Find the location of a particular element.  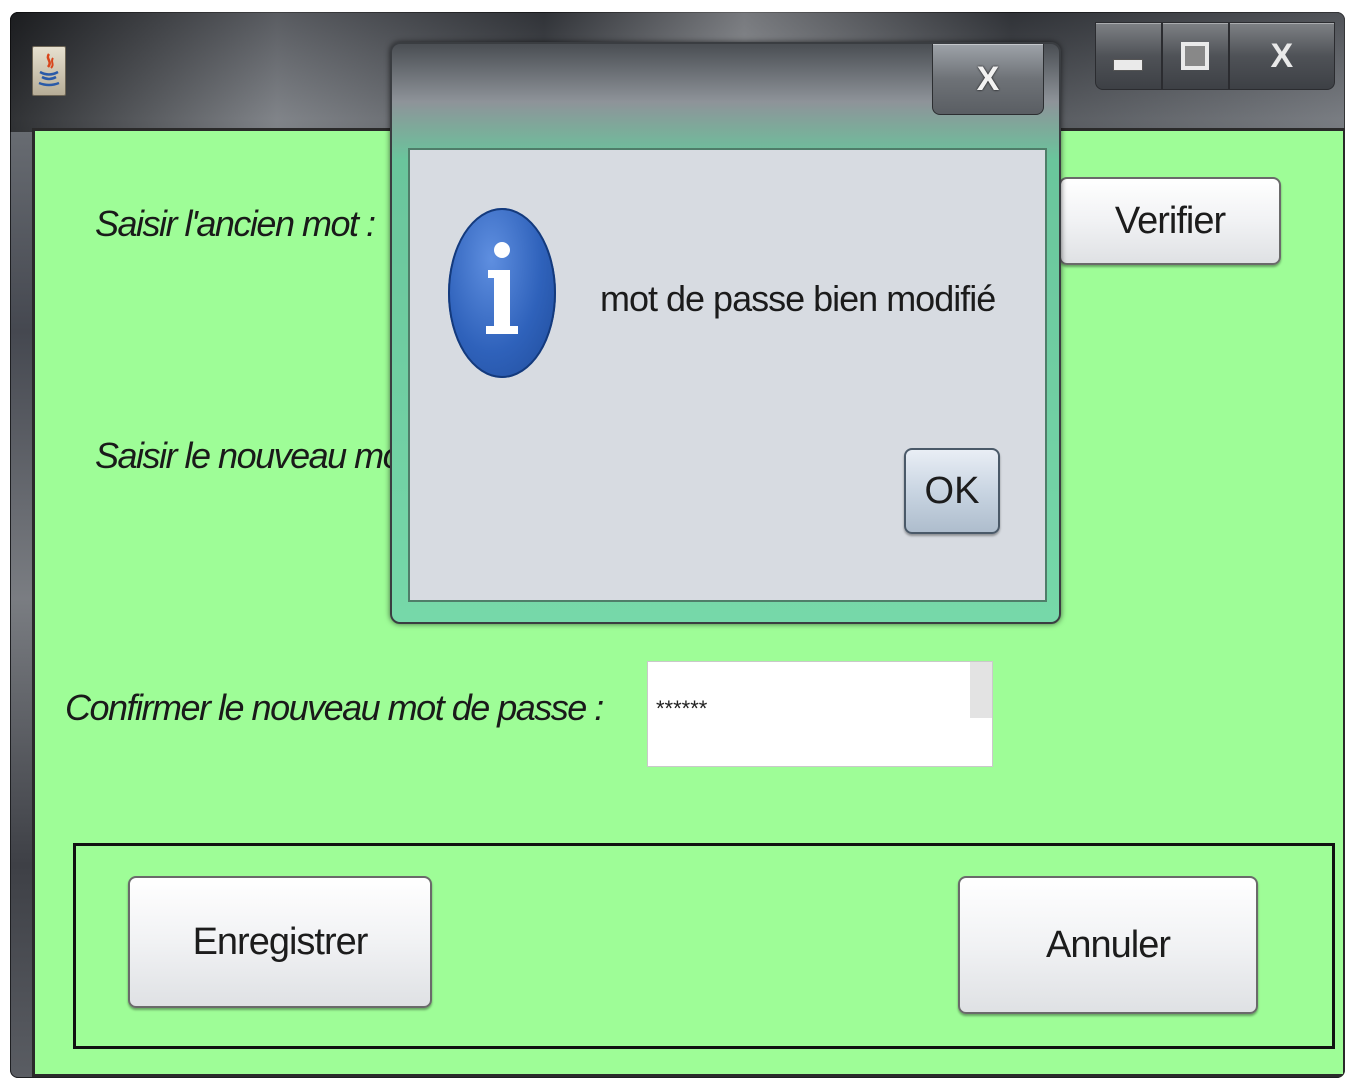

minimize-icon is located at coordinates (1128, 65).